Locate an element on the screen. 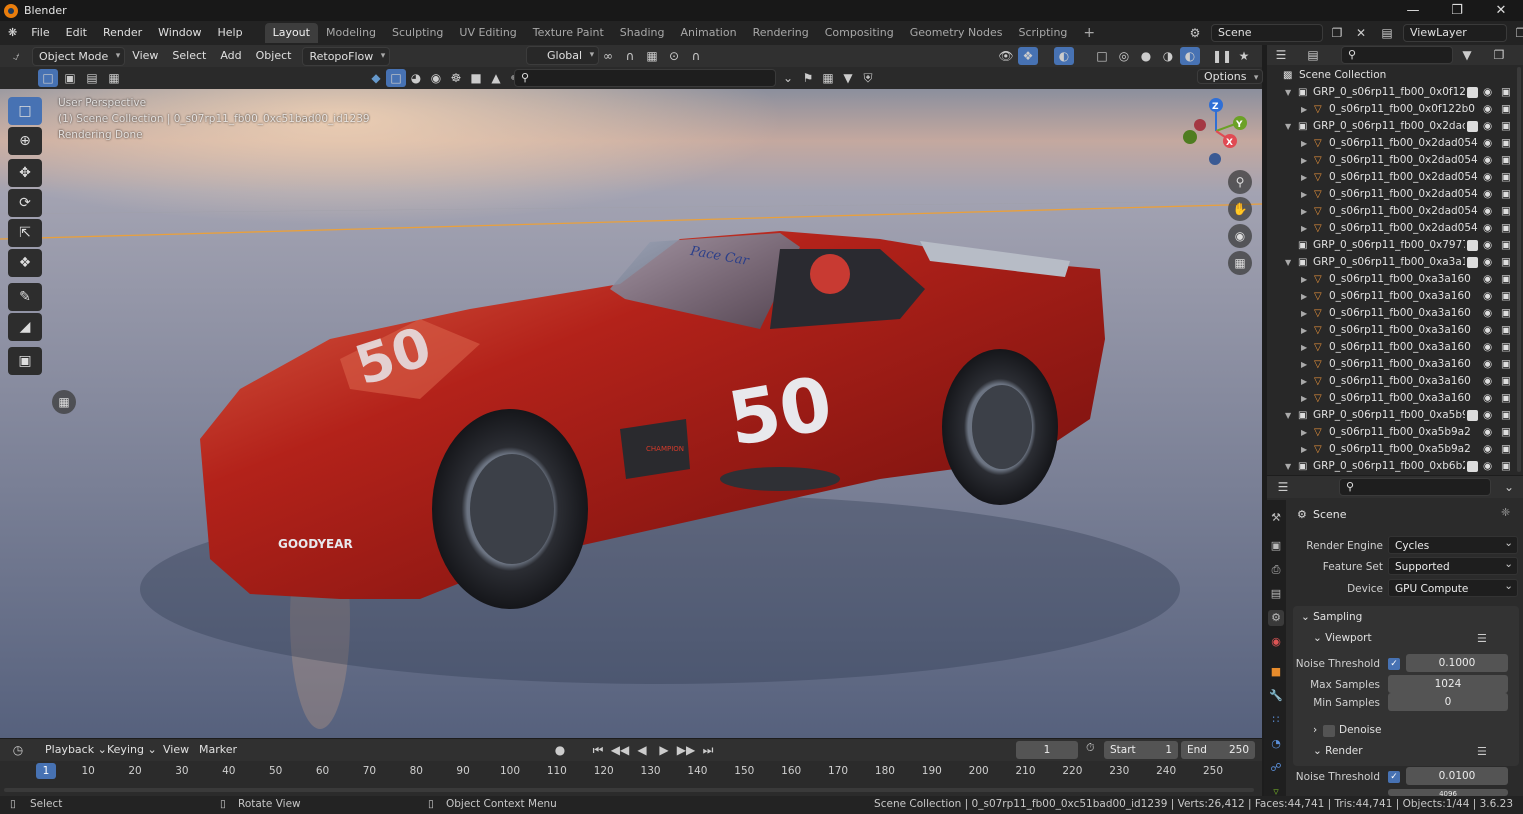 Image resolution: width=1523 pixels, height=814 pixels. outliner-group-row: ▣ GRP_0_s06rp11_fb00_0x79778f ◉ ▣ is located at coordinates (1395, 245).